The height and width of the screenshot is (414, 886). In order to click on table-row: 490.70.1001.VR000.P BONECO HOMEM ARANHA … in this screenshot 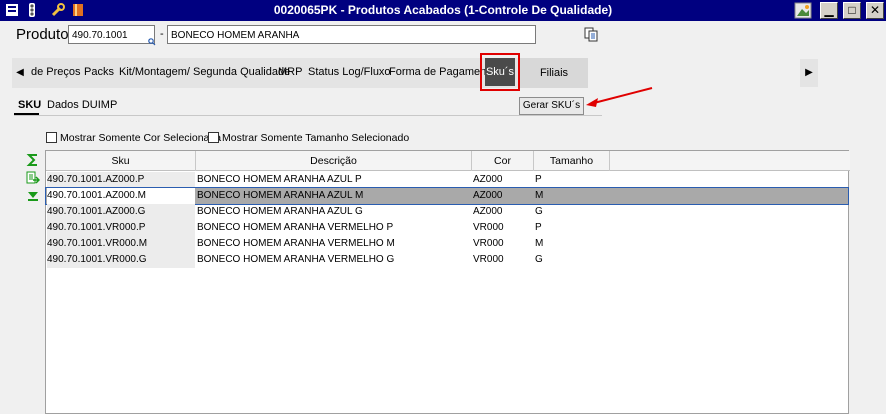, I will do `click(447, 228)`.